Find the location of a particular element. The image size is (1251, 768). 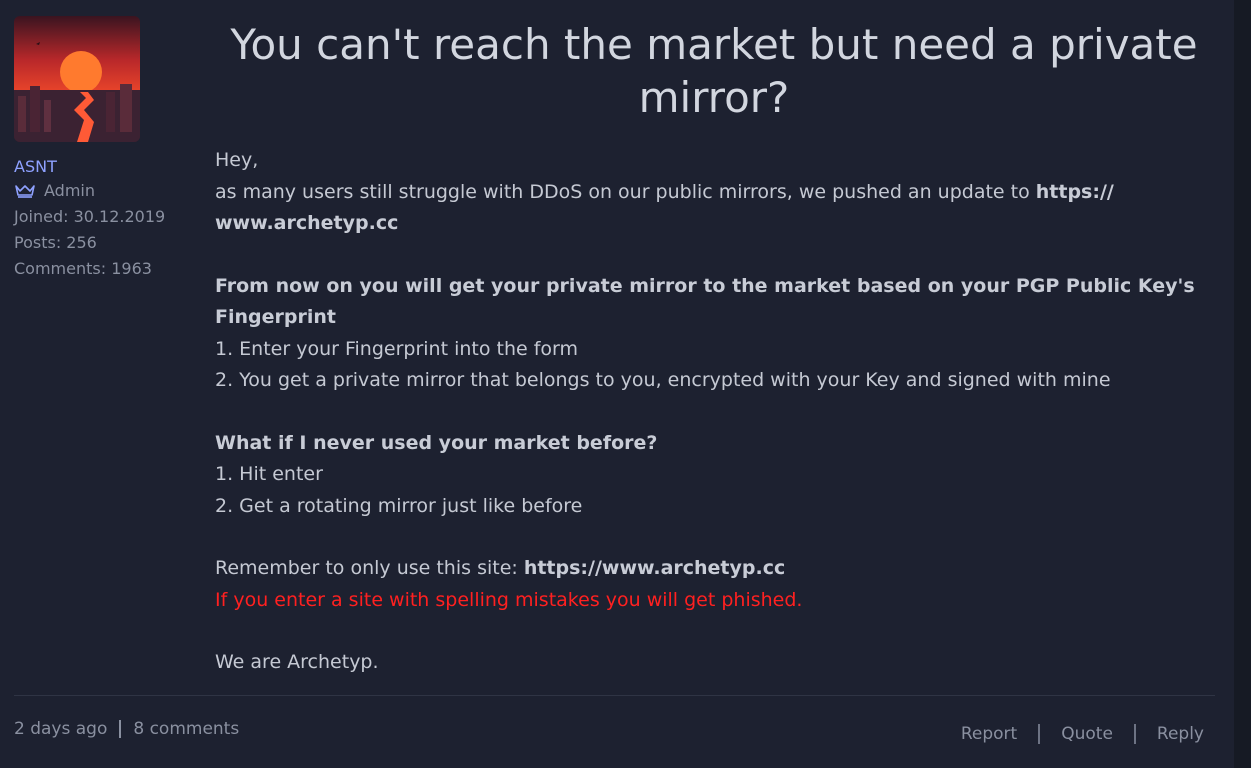

crown-icon is located at coordinates (25, 191).